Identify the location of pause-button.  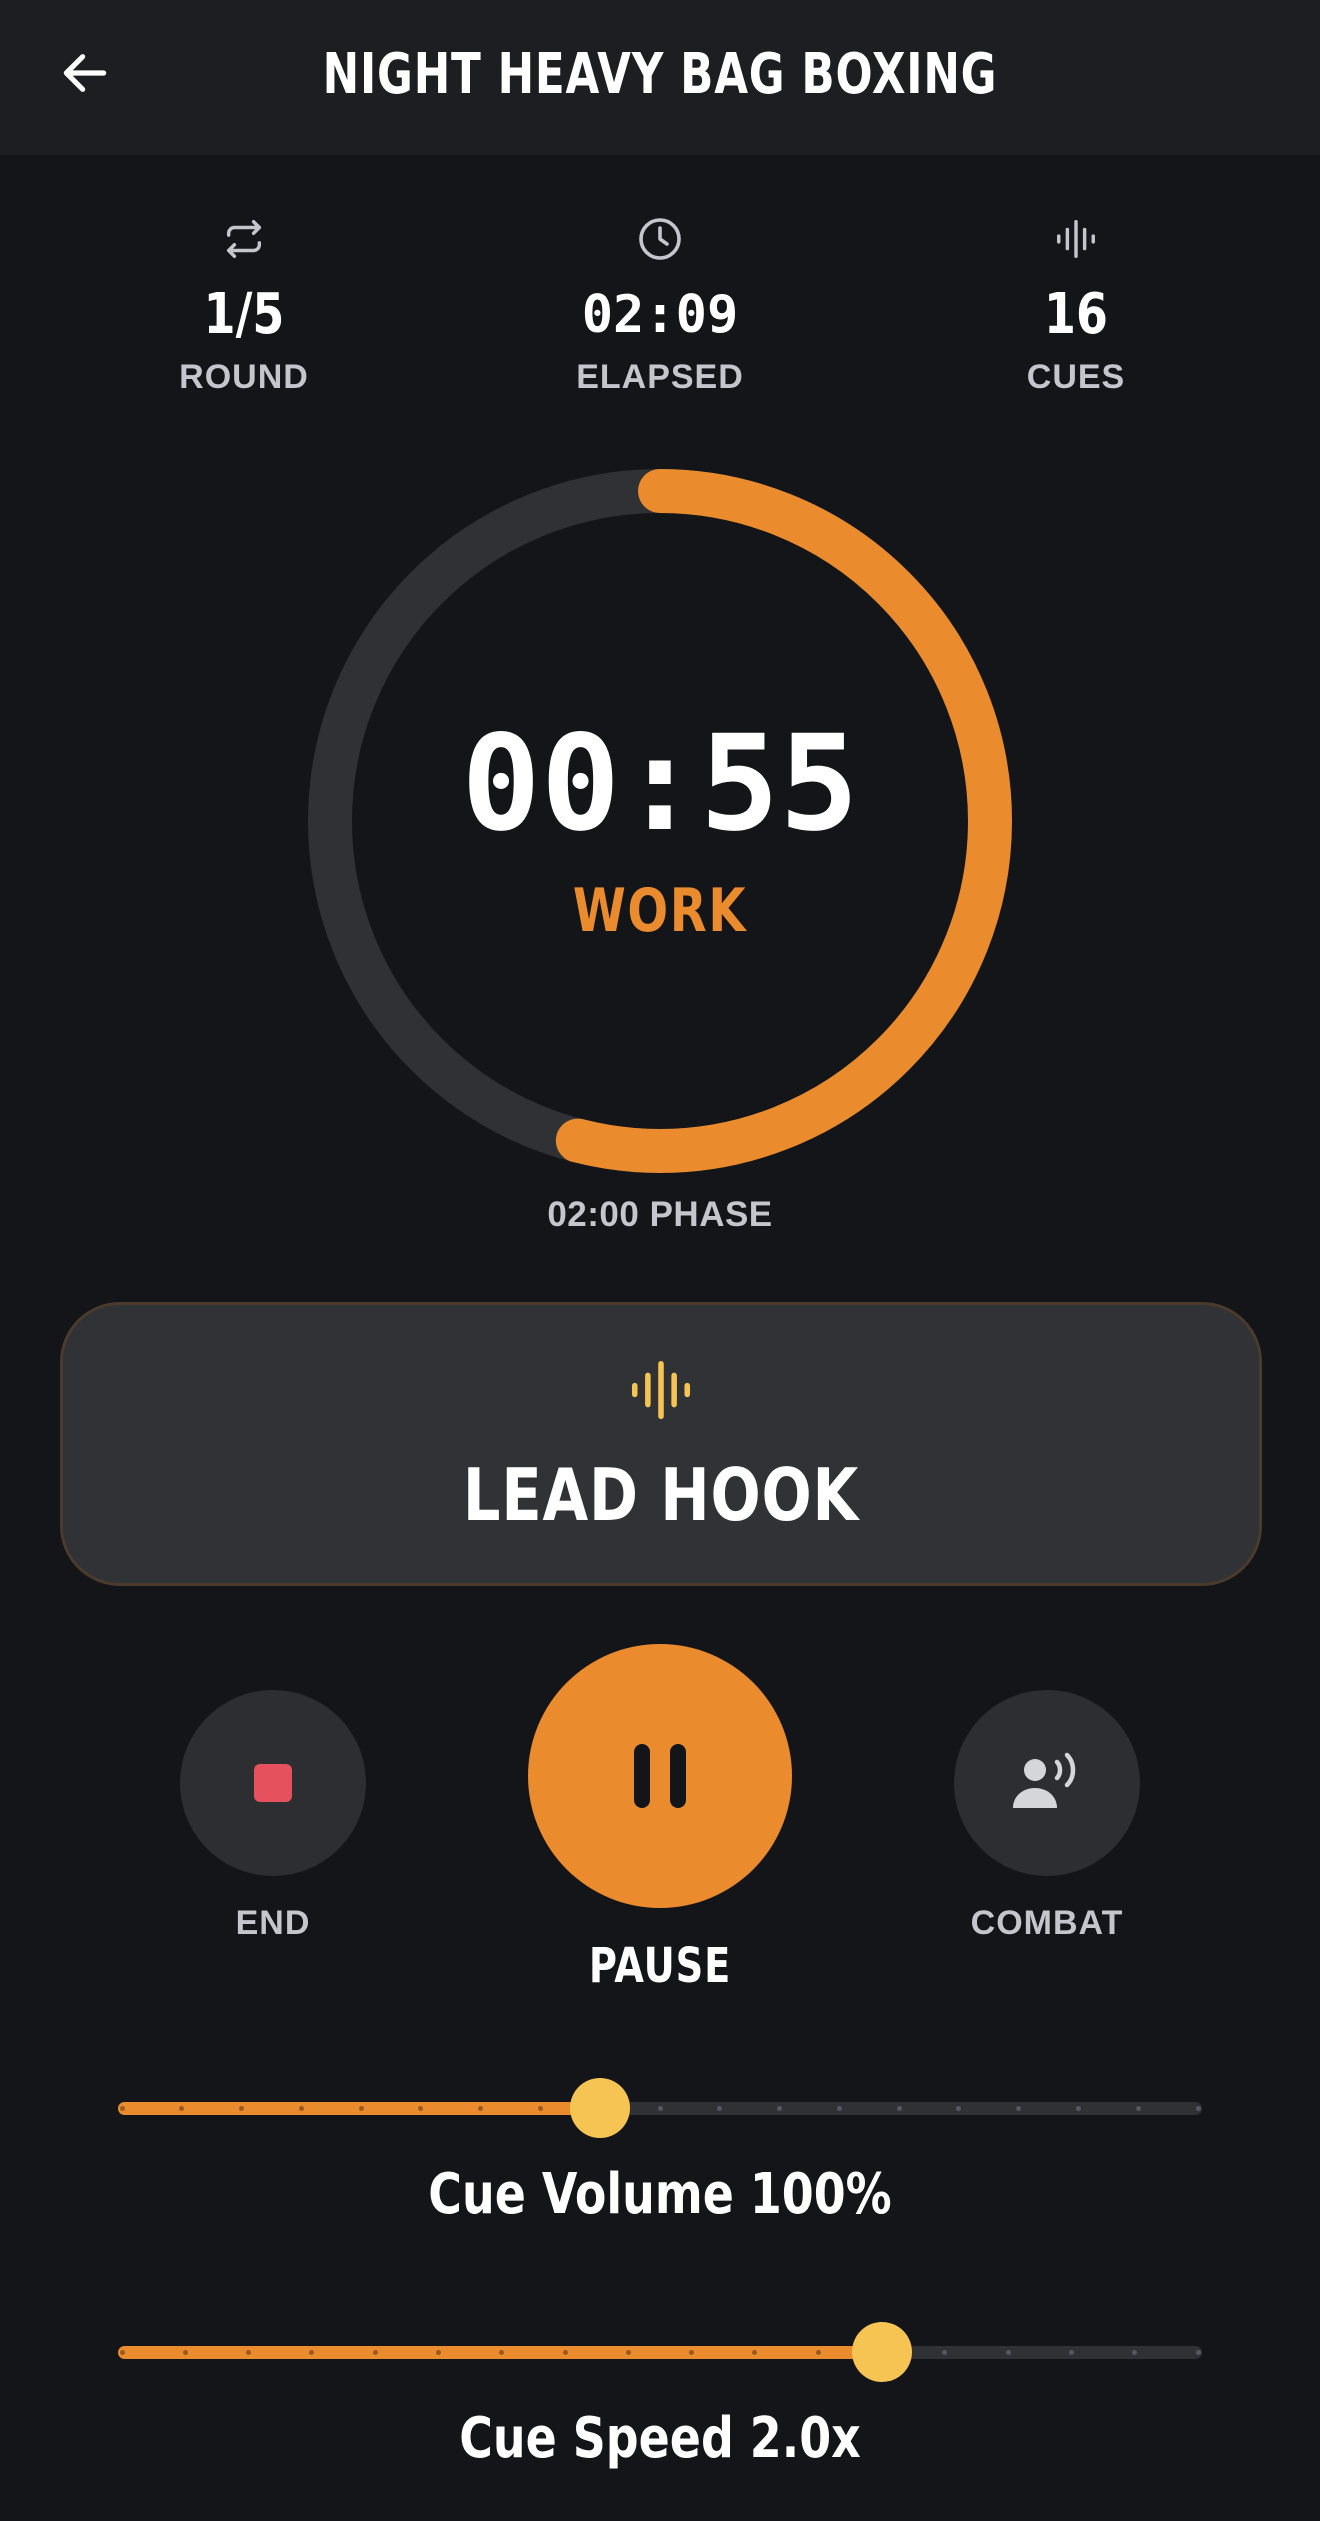
(660, 1776).